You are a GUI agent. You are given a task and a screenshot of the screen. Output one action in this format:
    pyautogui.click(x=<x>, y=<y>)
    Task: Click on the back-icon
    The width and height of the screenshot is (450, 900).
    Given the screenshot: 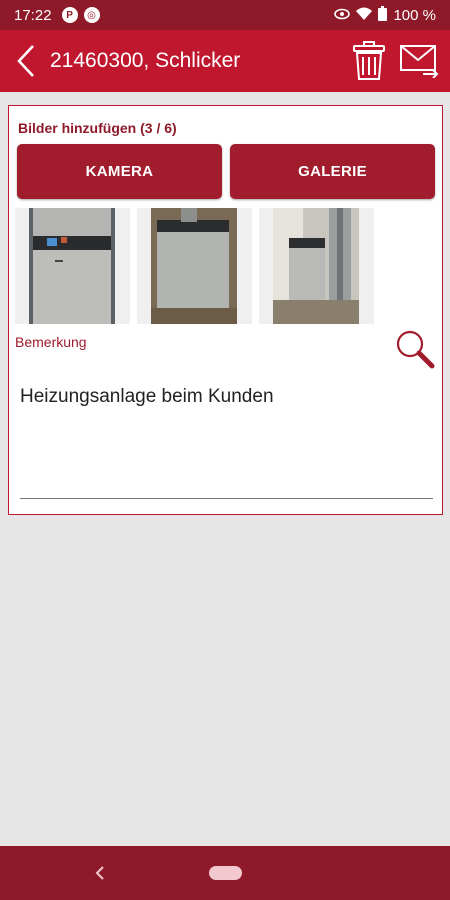 What is the action you would take?
    pyautogui.click(x=25, y=61)
    